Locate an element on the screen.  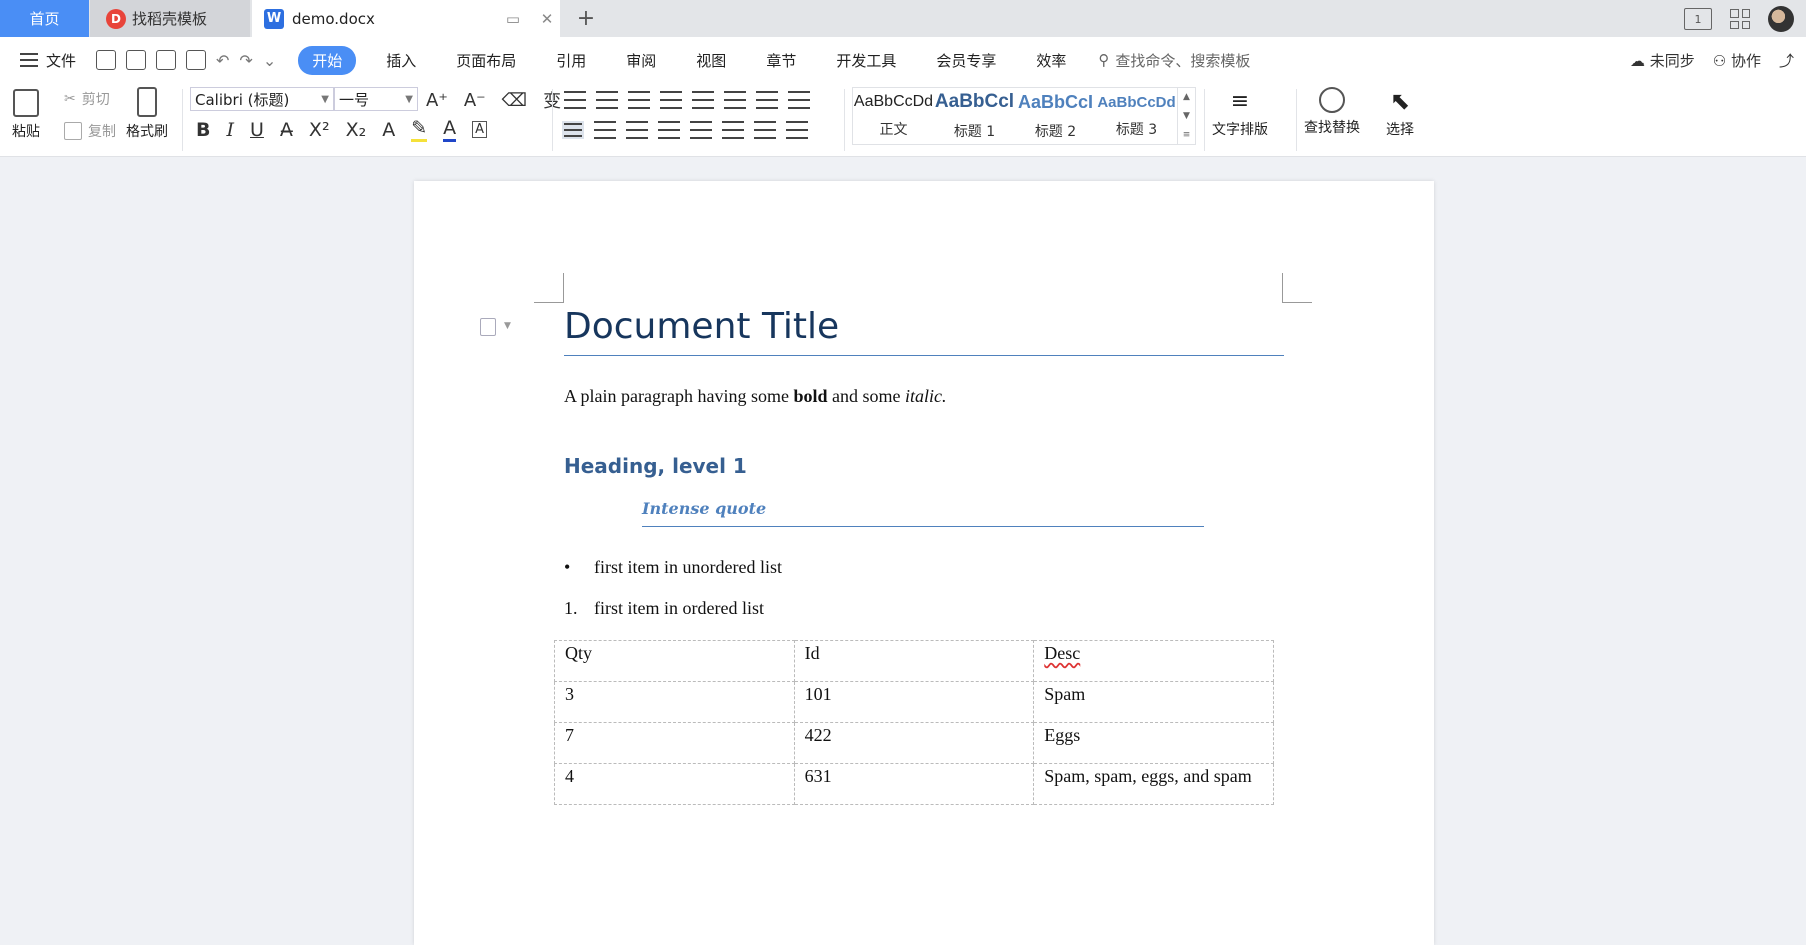
menu-tab-insert: 插入 is located at coordinates (401, 60).